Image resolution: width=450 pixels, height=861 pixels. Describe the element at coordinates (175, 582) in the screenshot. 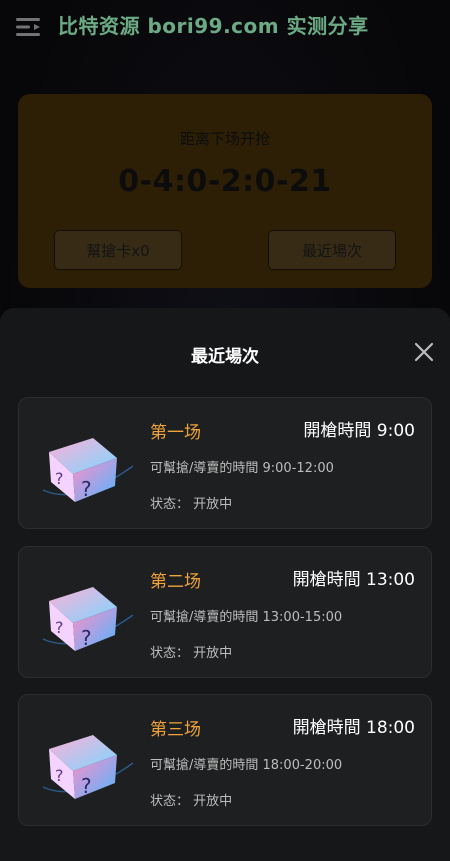

I see `session-name: 第二场` at that location.